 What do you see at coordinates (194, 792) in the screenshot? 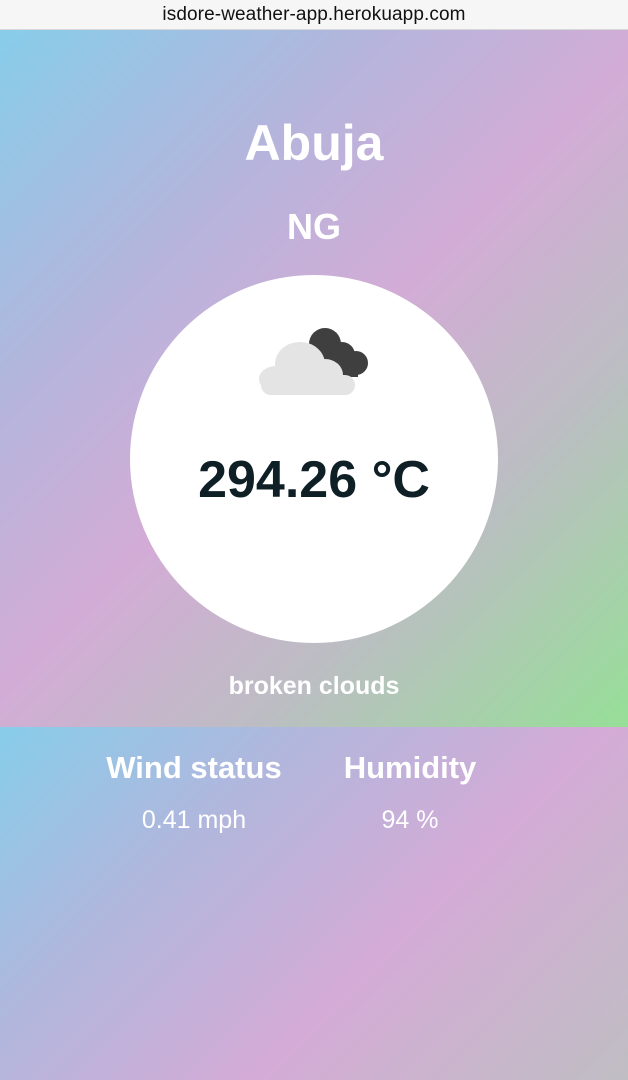
I see `wind-status: Wind status 0.41 mph` at bounding box center [194, 792].